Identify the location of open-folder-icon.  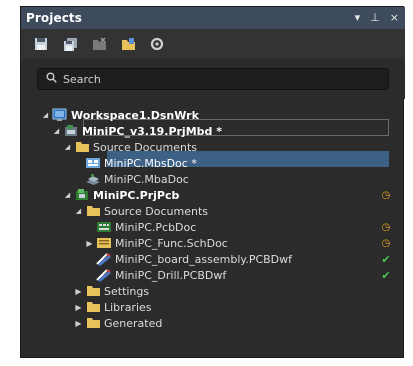
(128, 44).